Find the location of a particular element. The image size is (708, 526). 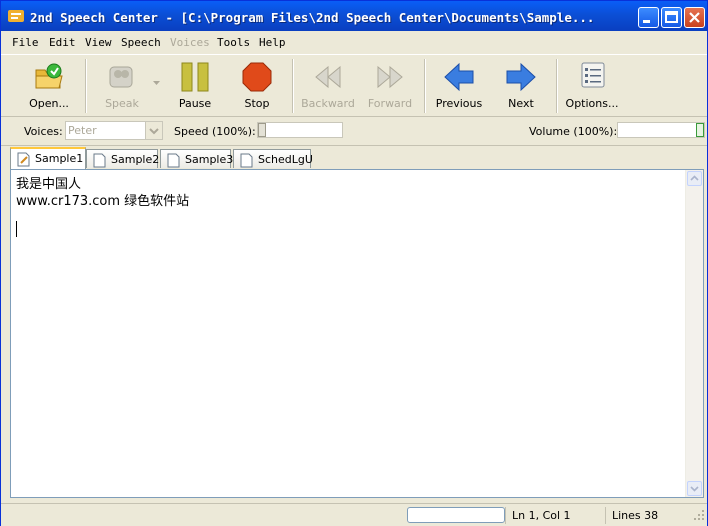

menu-help: Help is located at coordinates (272, 42).